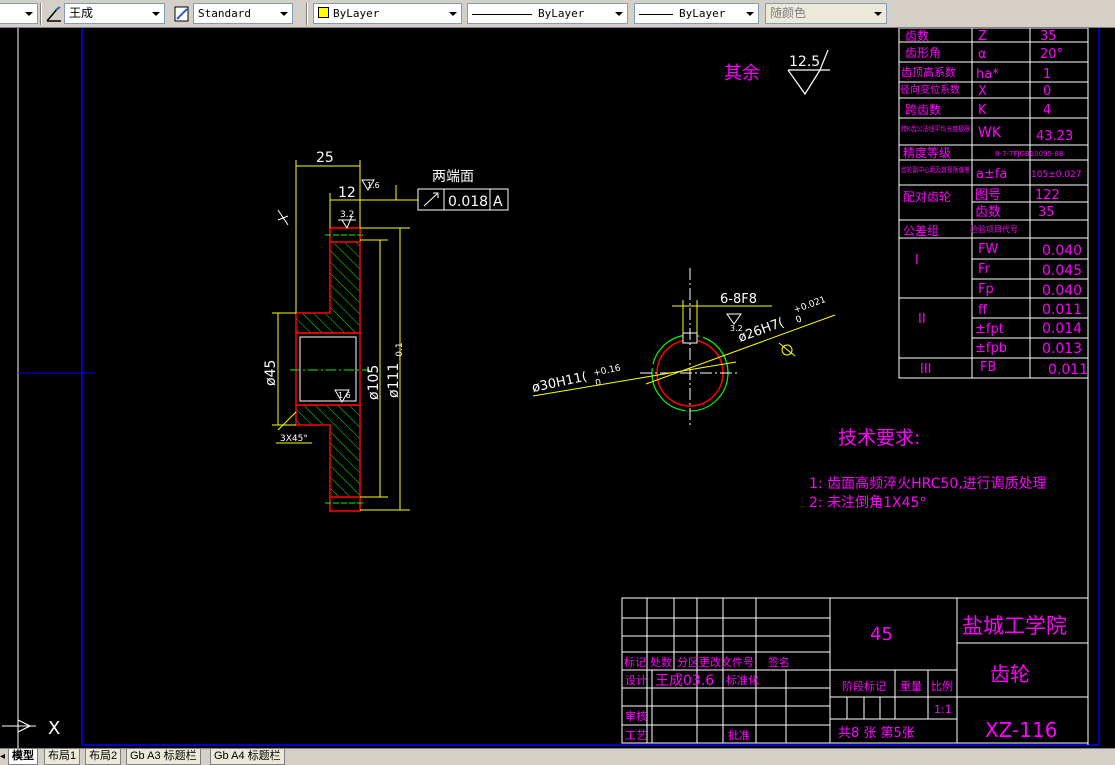 This screenshot has width=1115, height=765. Describe the element at coordinates (881, 634) in the screenshot. I see `material: 45` at that location.